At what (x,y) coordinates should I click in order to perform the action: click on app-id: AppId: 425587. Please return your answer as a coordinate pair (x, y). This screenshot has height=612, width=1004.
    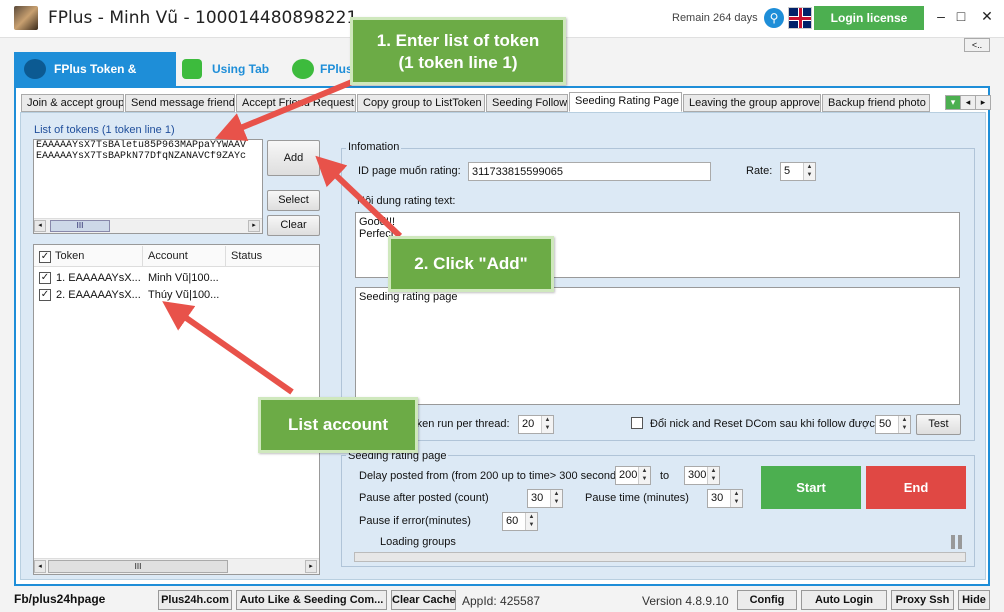
    Looking at the image, I should click on (501, 601).